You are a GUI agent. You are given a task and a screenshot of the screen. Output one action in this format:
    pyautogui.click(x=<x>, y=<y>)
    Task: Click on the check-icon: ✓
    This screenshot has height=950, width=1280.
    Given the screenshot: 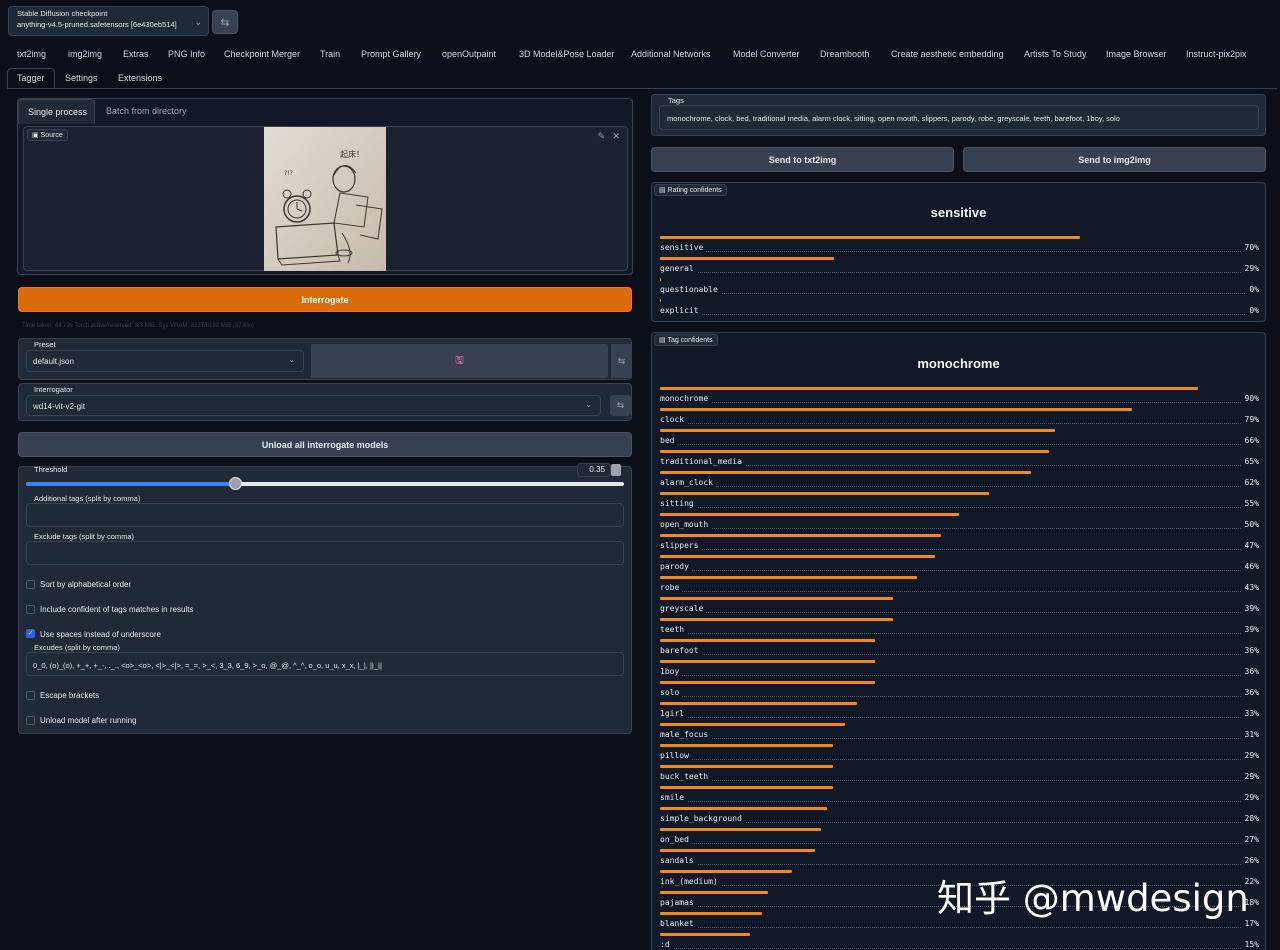 What is the action you would take?
    pyautogui.click(x=30, y=633)
    